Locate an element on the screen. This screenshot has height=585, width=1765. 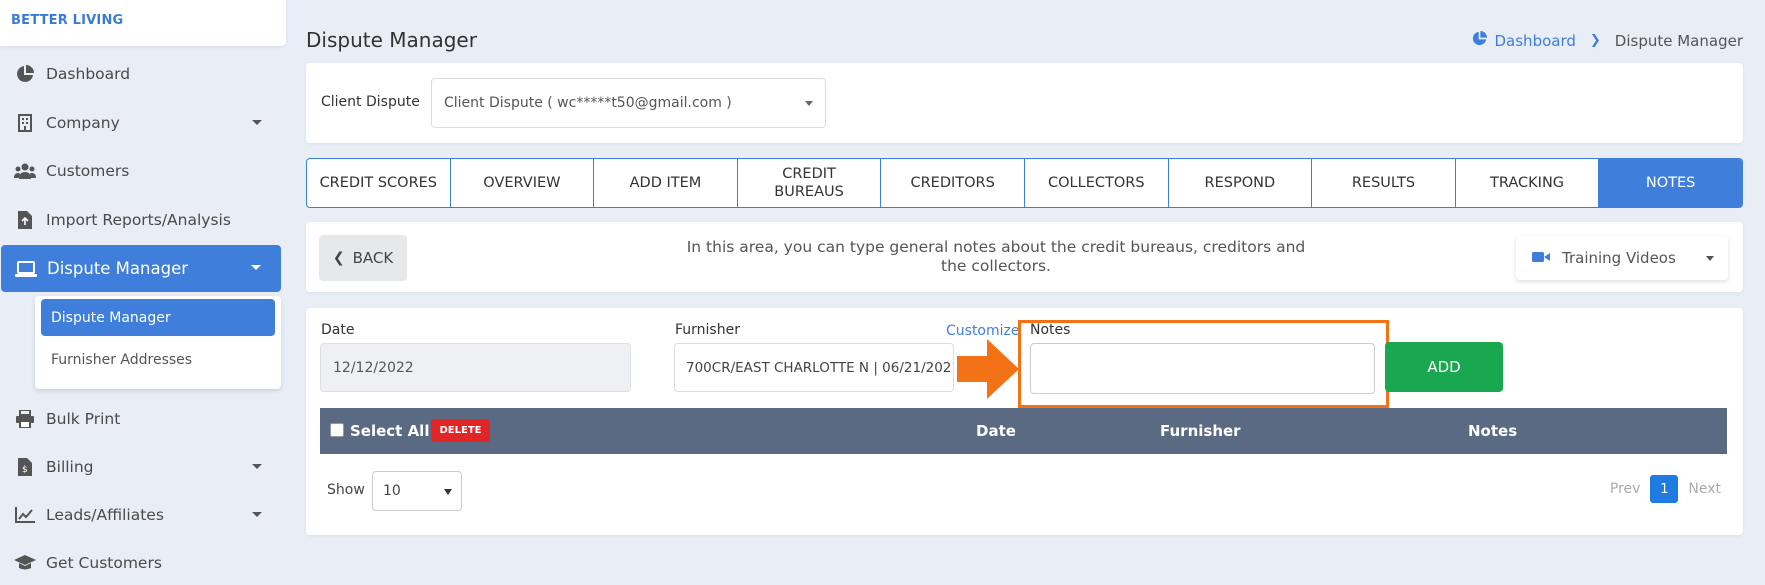
add-note-button: ADD is located at coordinates (1444, 367).